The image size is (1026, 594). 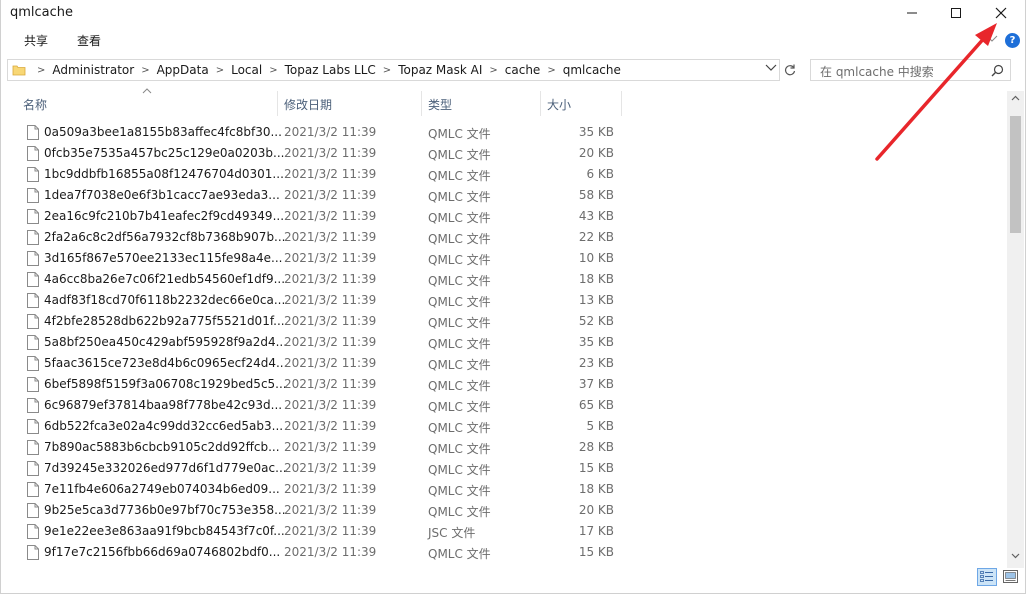 What do you see at coordinates (910, 70) in the screenshot?
I see `search-input: 在 qmlcache 中搜索` at bounding box center [910, 70].